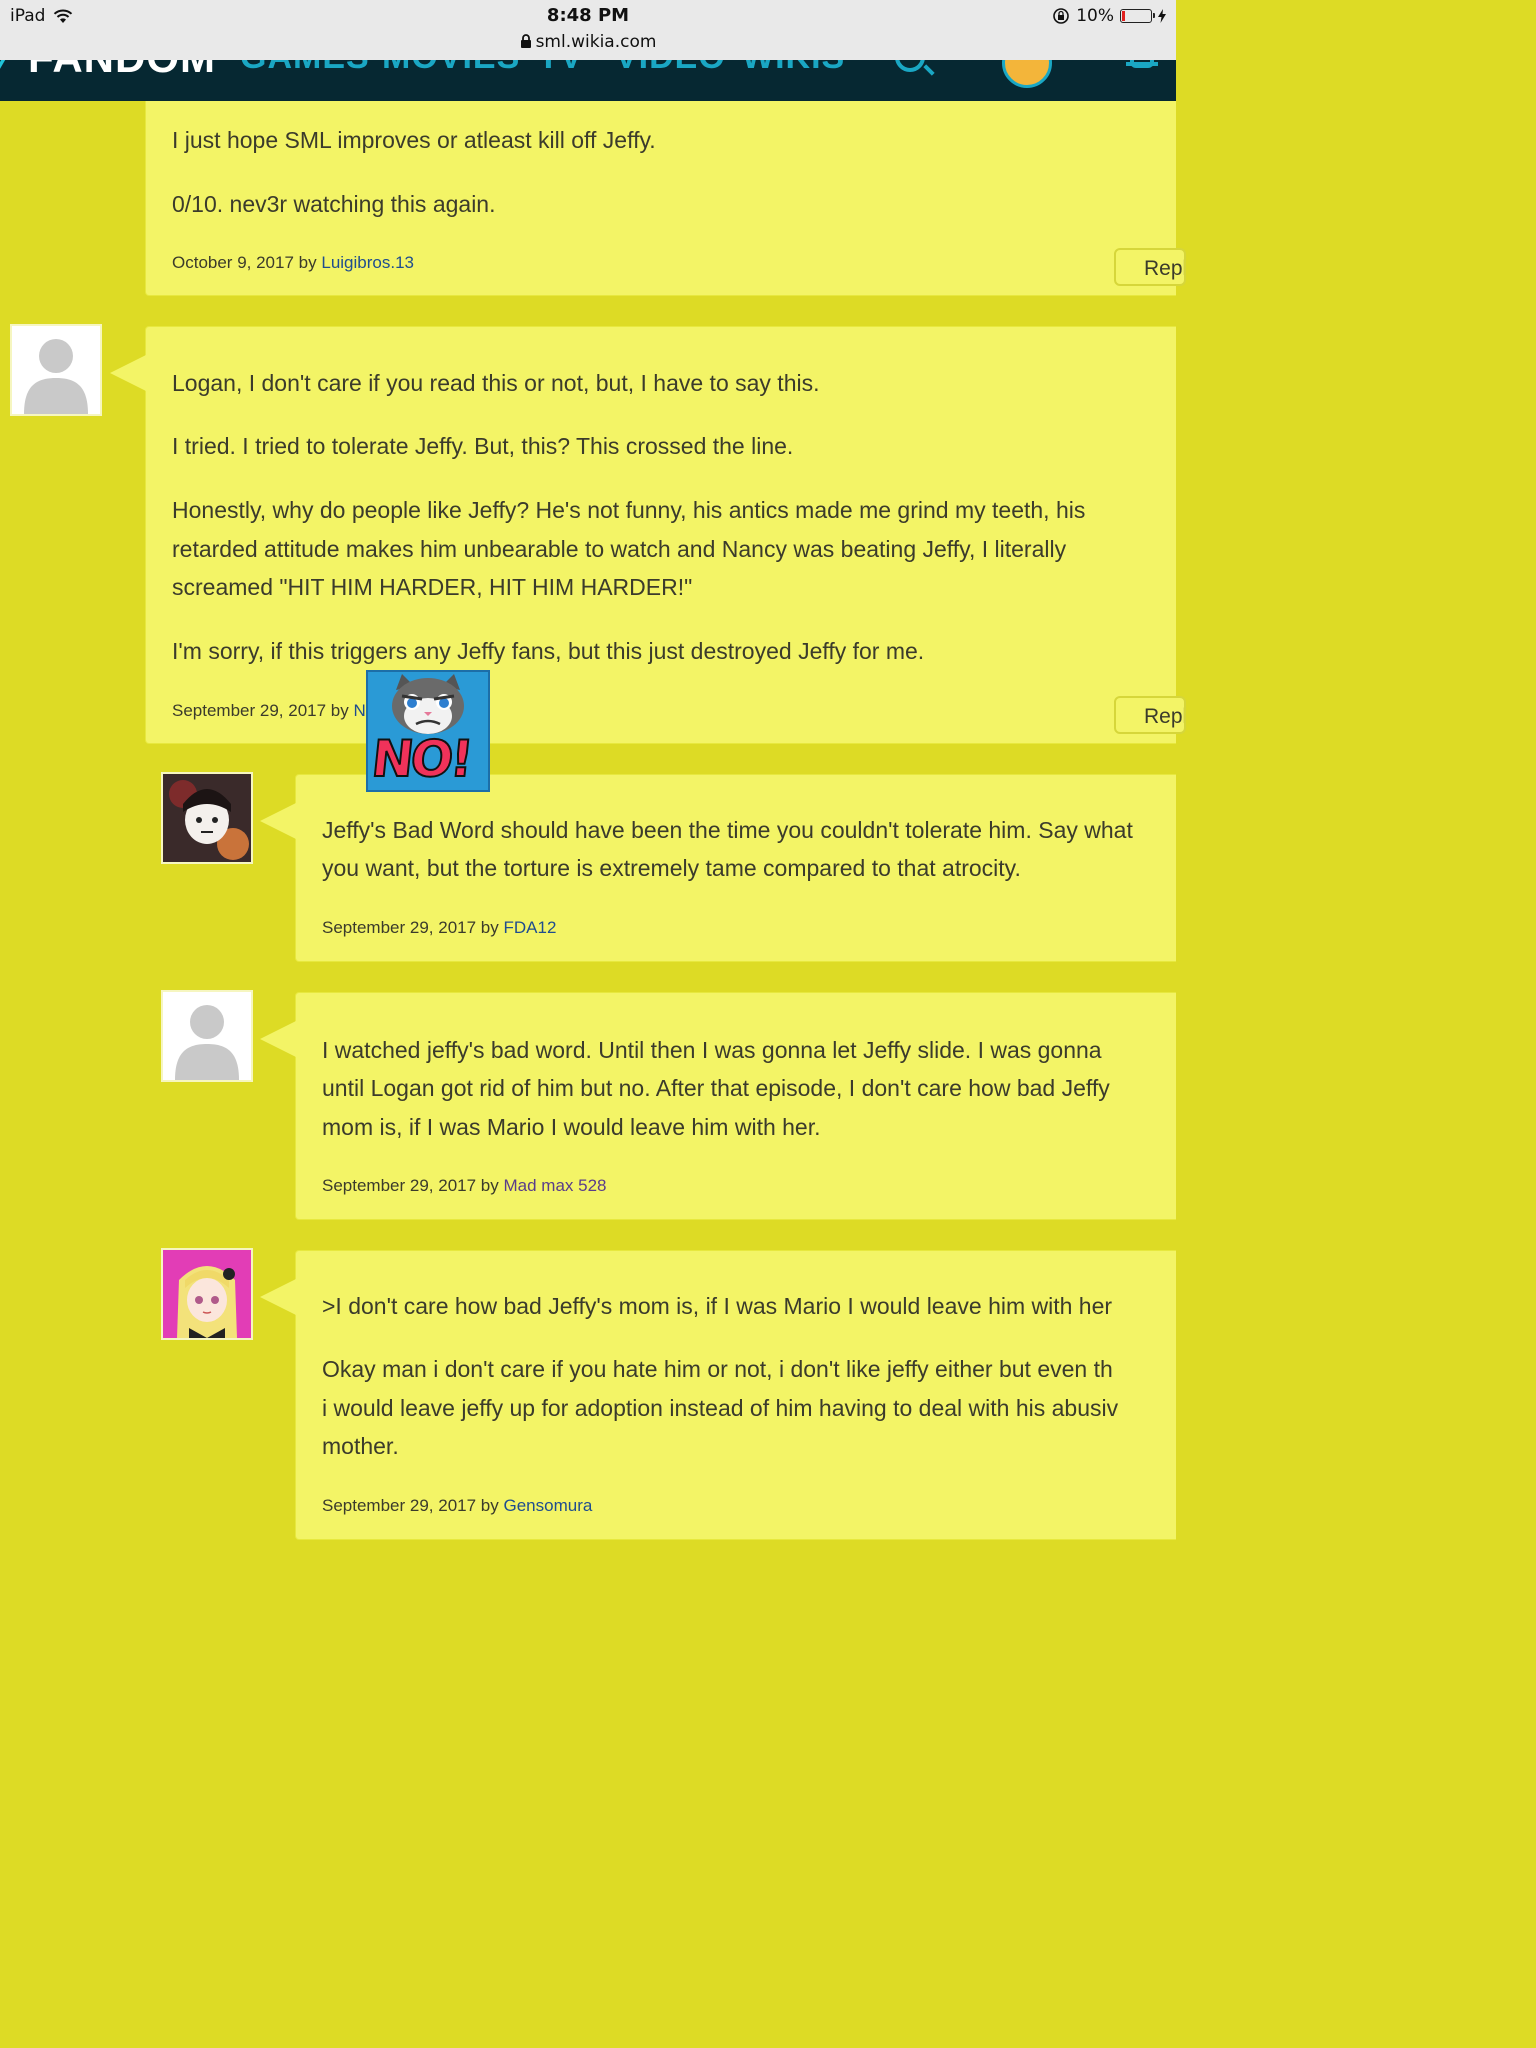 Image resolution: width=1536 pixels, height=2048 pixels. What do you see at coordinates (233, 262) in the screenshot?
I see `comment-date: October 9, 2017` at bounding box center [233, 262].